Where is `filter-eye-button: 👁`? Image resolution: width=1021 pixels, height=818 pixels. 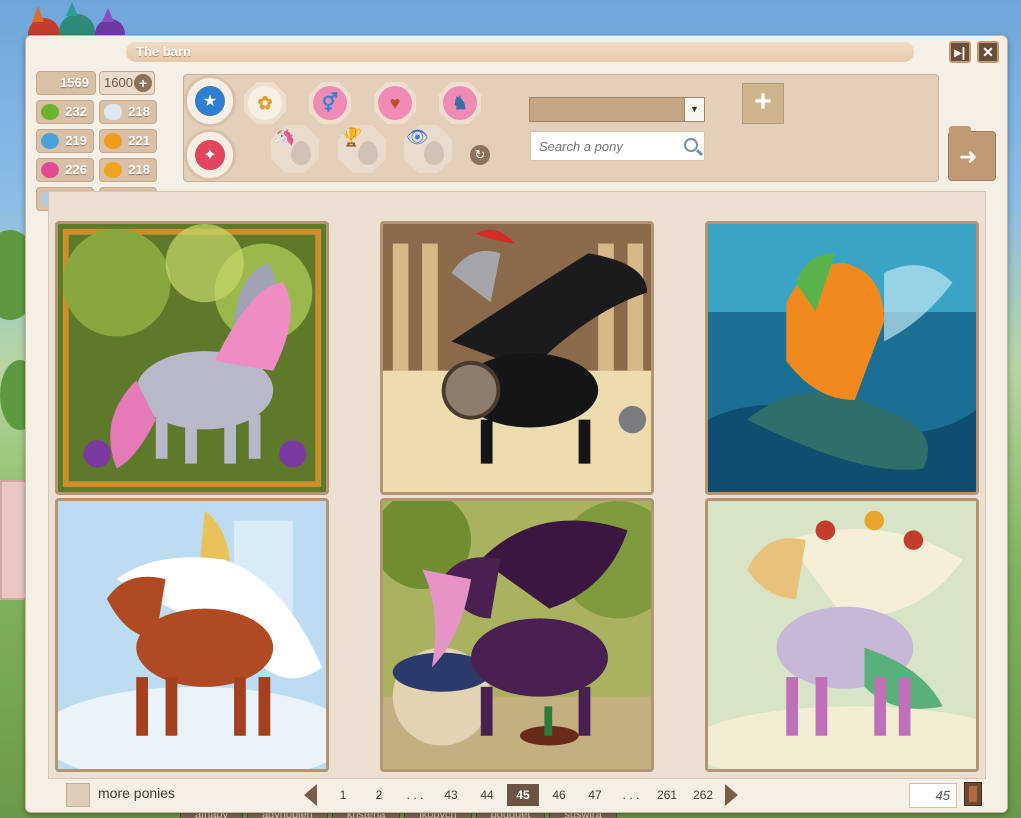 filter-eye-button: 👁 is located at coordinates (428, 149).